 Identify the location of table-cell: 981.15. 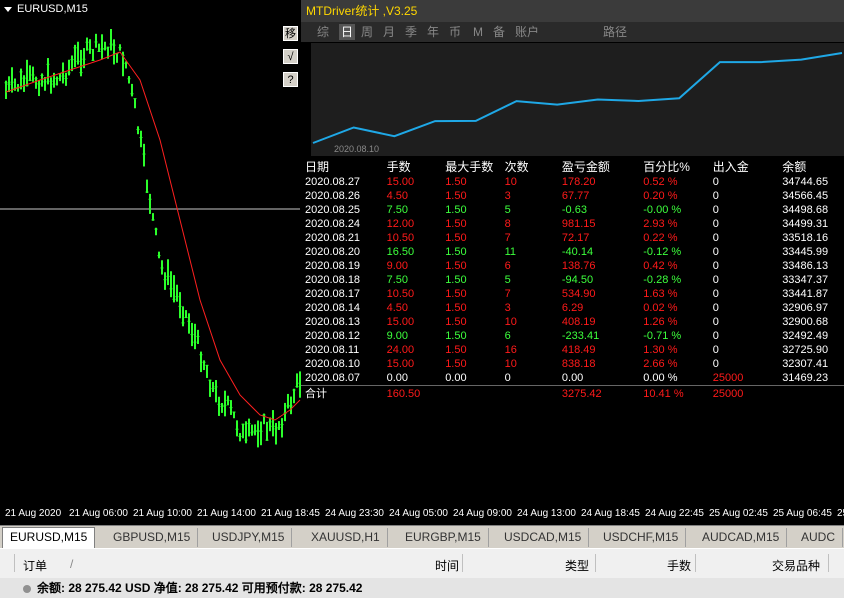
(578, 224).